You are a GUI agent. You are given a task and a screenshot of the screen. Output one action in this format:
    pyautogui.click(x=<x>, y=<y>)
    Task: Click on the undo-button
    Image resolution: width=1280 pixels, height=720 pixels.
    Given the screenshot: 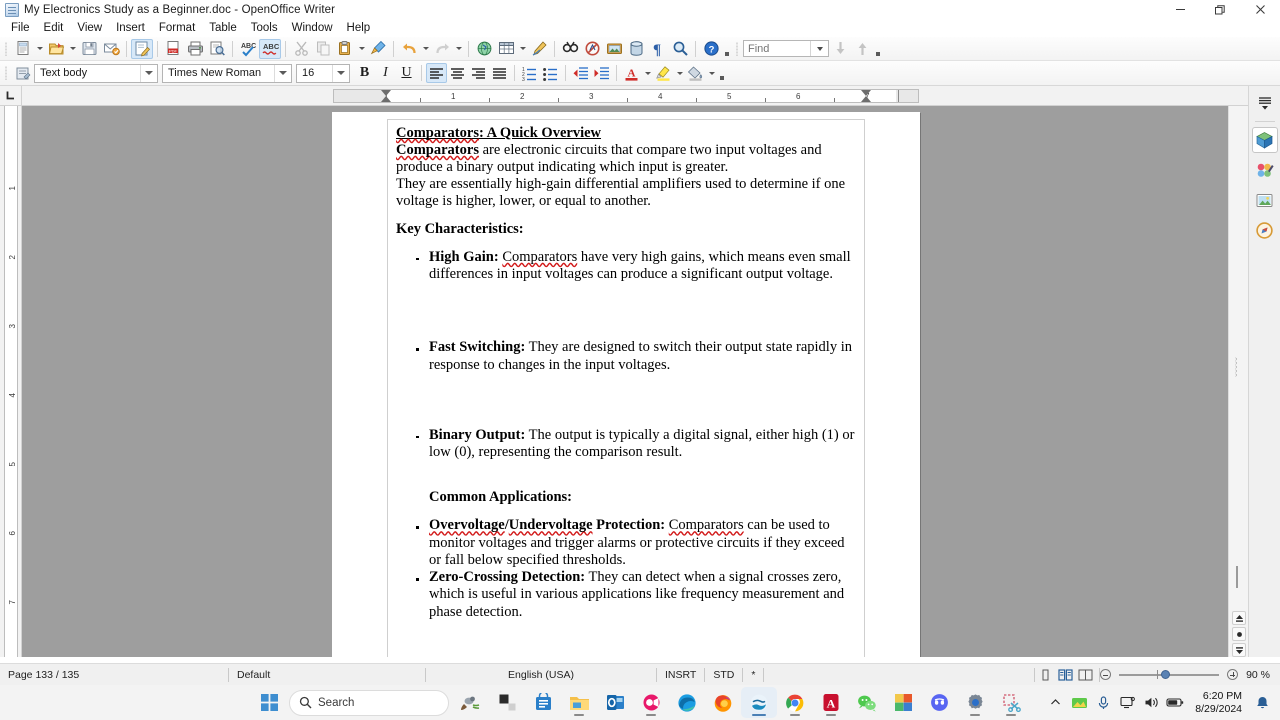 What is the action you would take?
    pyautogui.click(x=409, y=49)
    